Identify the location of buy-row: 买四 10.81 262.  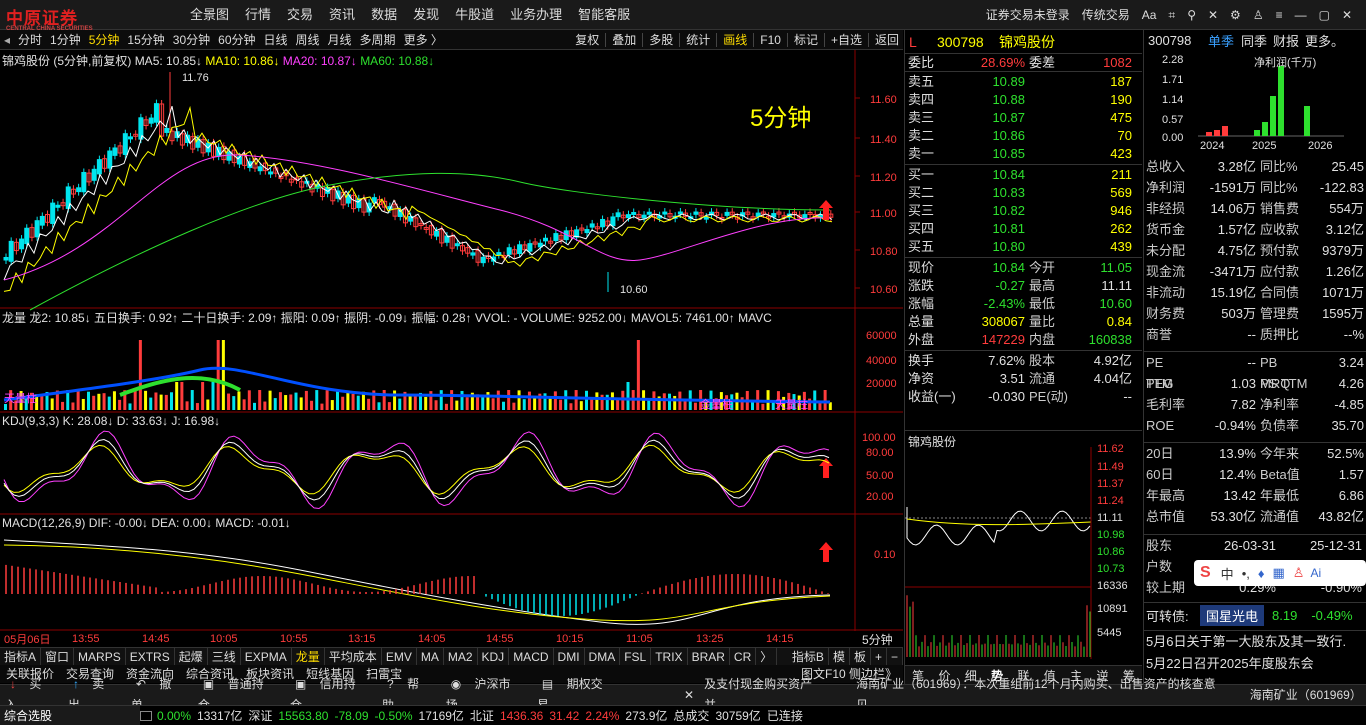
(1023, 229).